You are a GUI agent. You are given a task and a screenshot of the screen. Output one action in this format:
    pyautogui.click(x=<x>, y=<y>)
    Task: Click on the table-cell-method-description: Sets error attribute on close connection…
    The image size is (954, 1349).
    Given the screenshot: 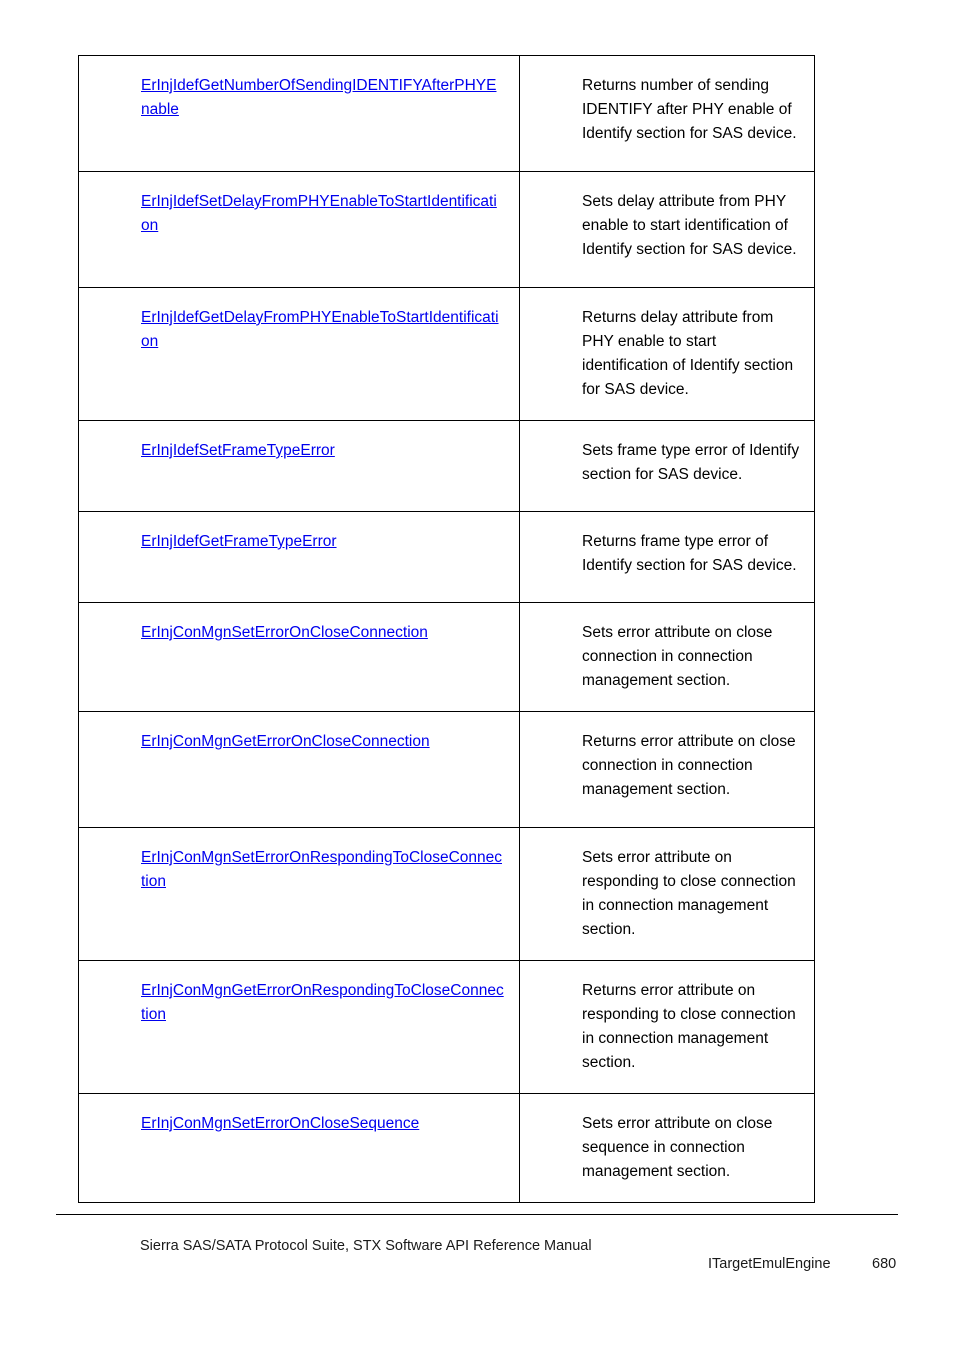 What is the action you would take?
    pyautogui.click(x=667, y=657)
    